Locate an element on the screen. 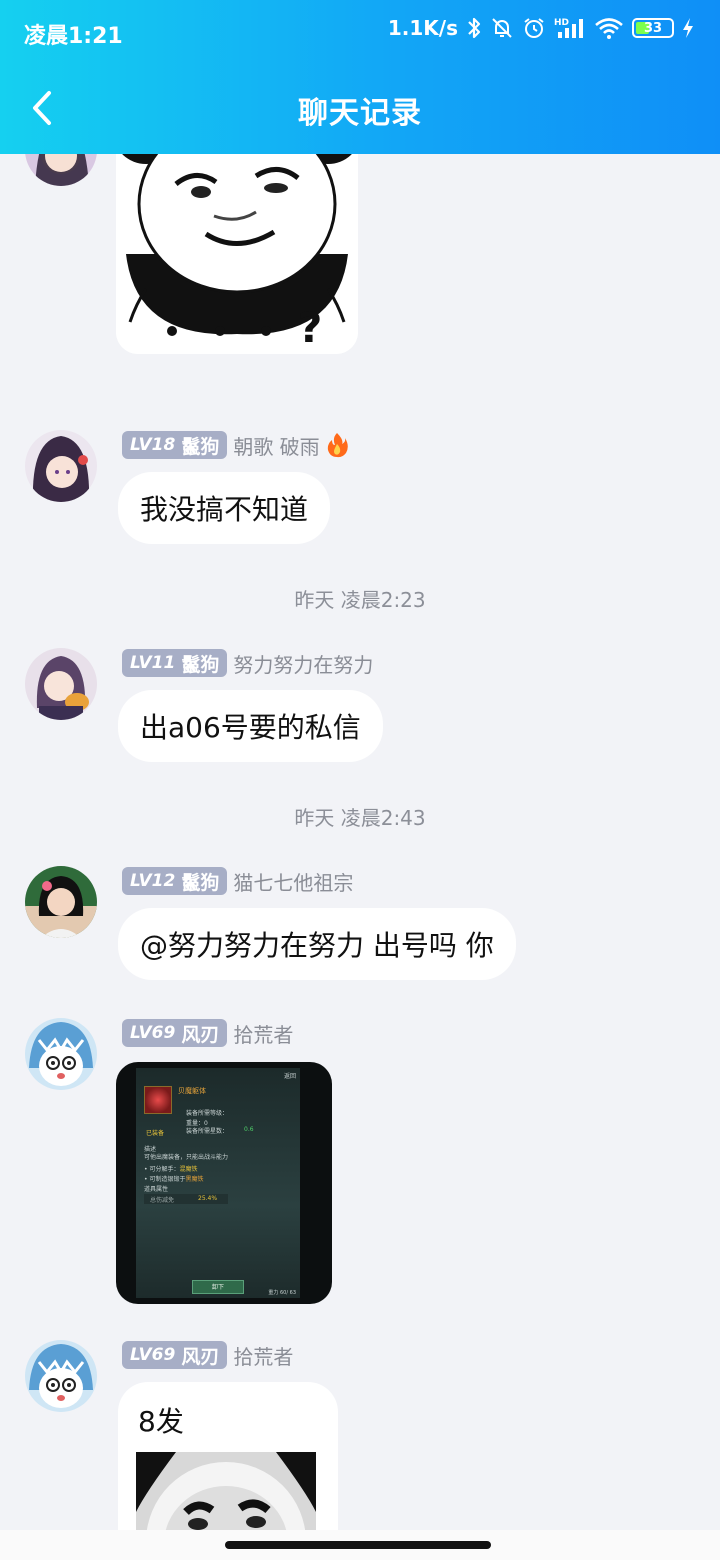 The height and width of the screenshot is (1560, 720). sticker-image: ? is located at coordinates (237, 254).